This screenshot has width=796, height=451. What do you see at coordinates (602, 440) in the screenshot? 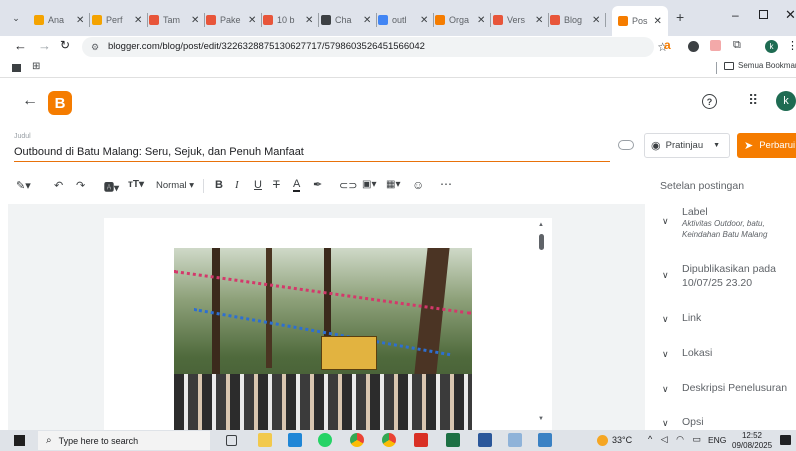
I see `weather-icon` at bounding box center [602, 440].